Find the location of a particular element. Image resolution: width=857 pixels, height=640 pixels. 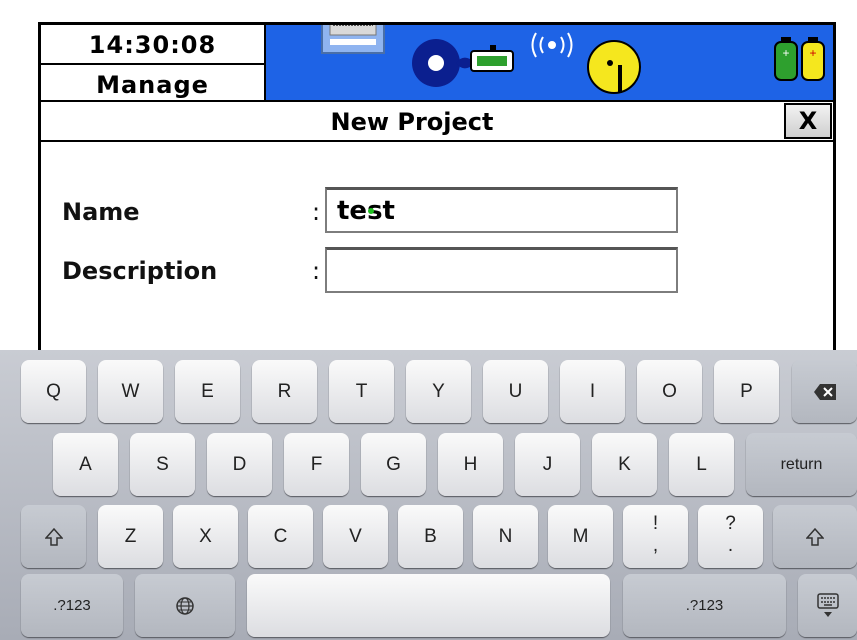

shift-key-right is located at coordinates (815, 536).